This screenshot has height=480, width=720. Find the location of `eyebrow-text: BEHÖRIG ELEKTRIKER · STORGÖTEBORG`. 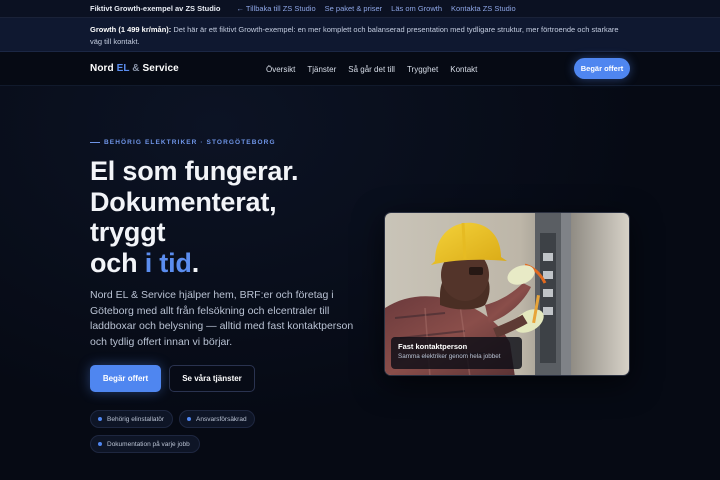

eyebrow-text: BEHÖRIG ELEKTRIKER · STORGÖTEBORG is located at coordinates (190, 142).